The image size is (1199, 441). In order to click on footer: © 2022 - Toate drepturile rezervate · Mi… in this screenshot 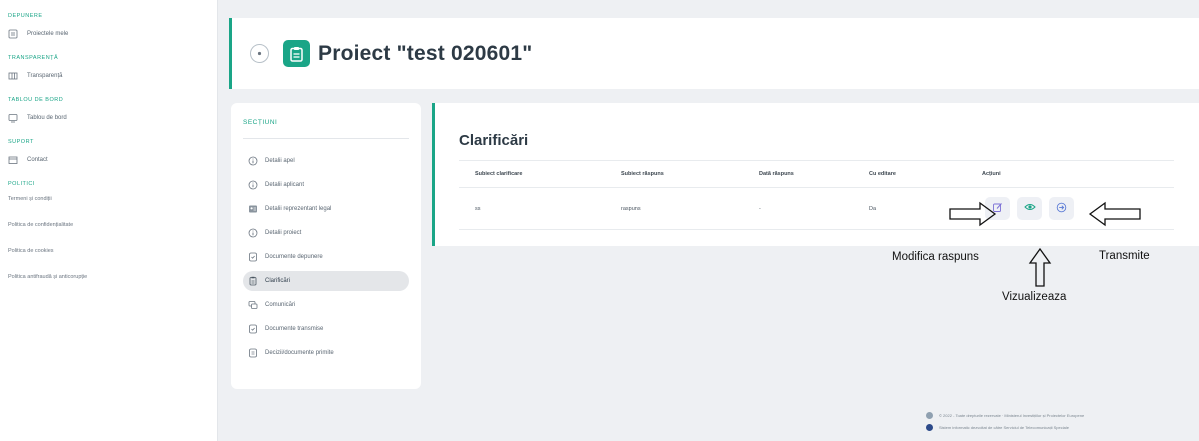, I will do `click(1053, 422)`.